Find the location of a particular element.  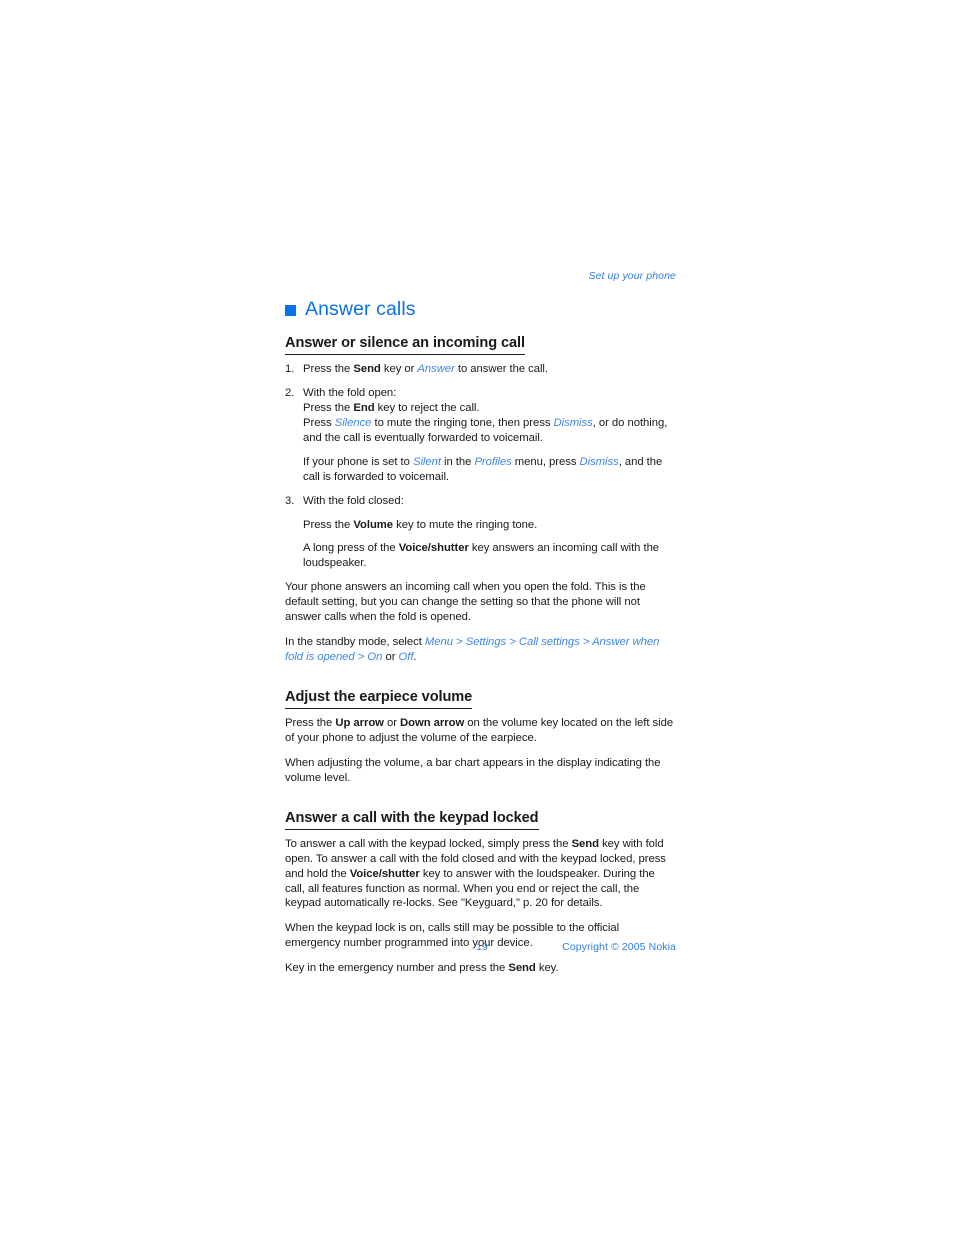

step-line: Press the End key to reject the call. is located at coordinates (489, 408).